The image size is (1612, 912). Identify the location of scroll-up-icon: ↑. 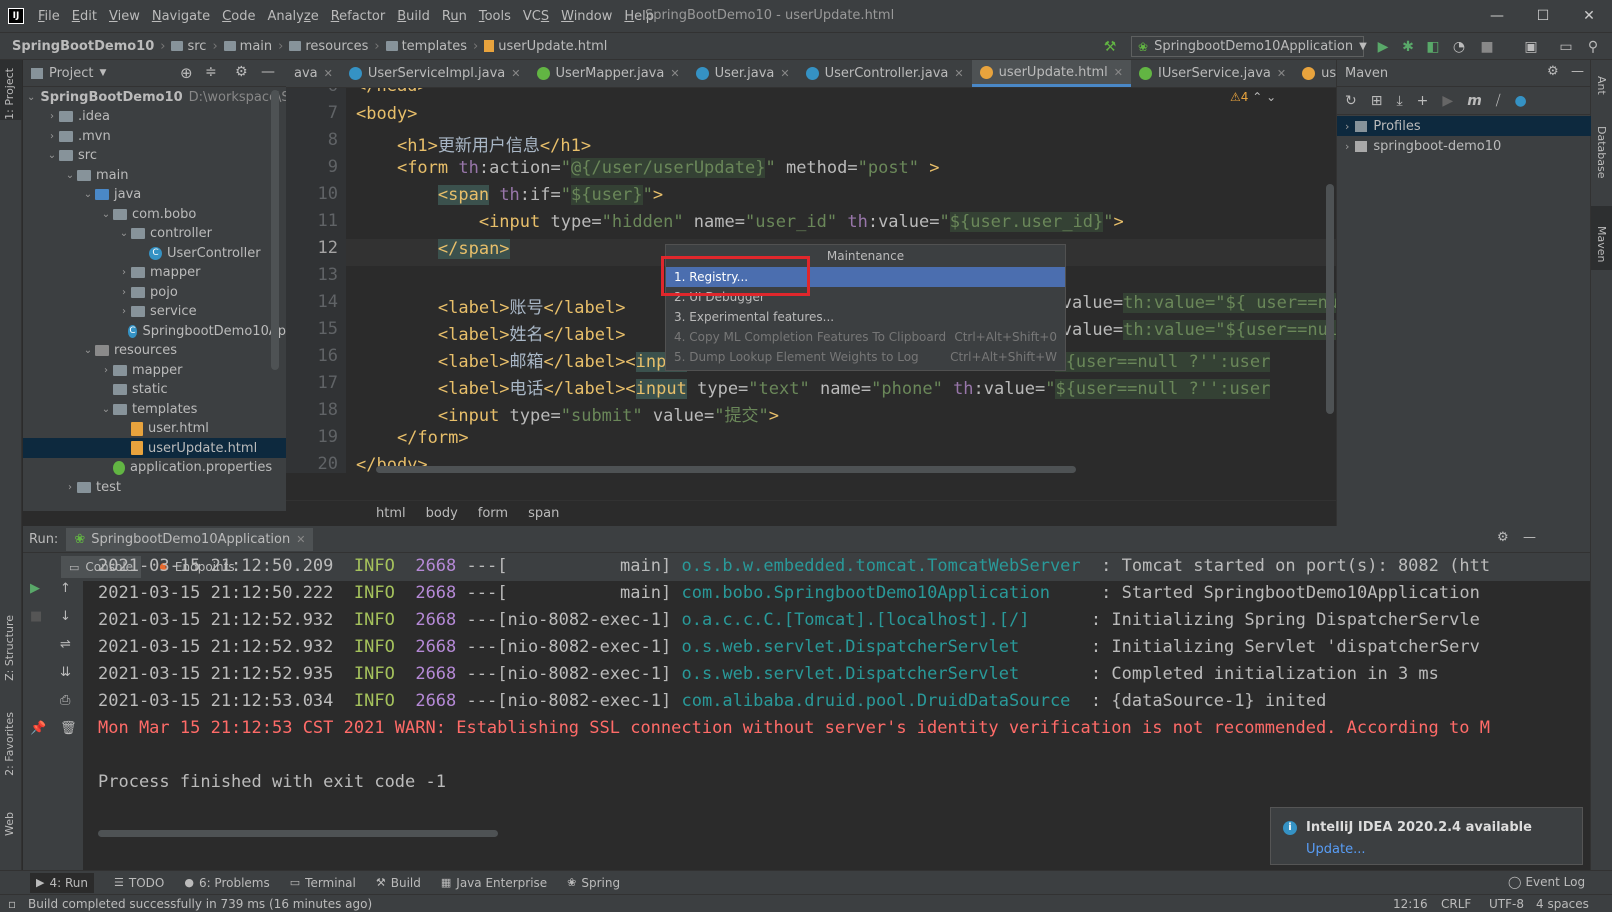
(65, 588).